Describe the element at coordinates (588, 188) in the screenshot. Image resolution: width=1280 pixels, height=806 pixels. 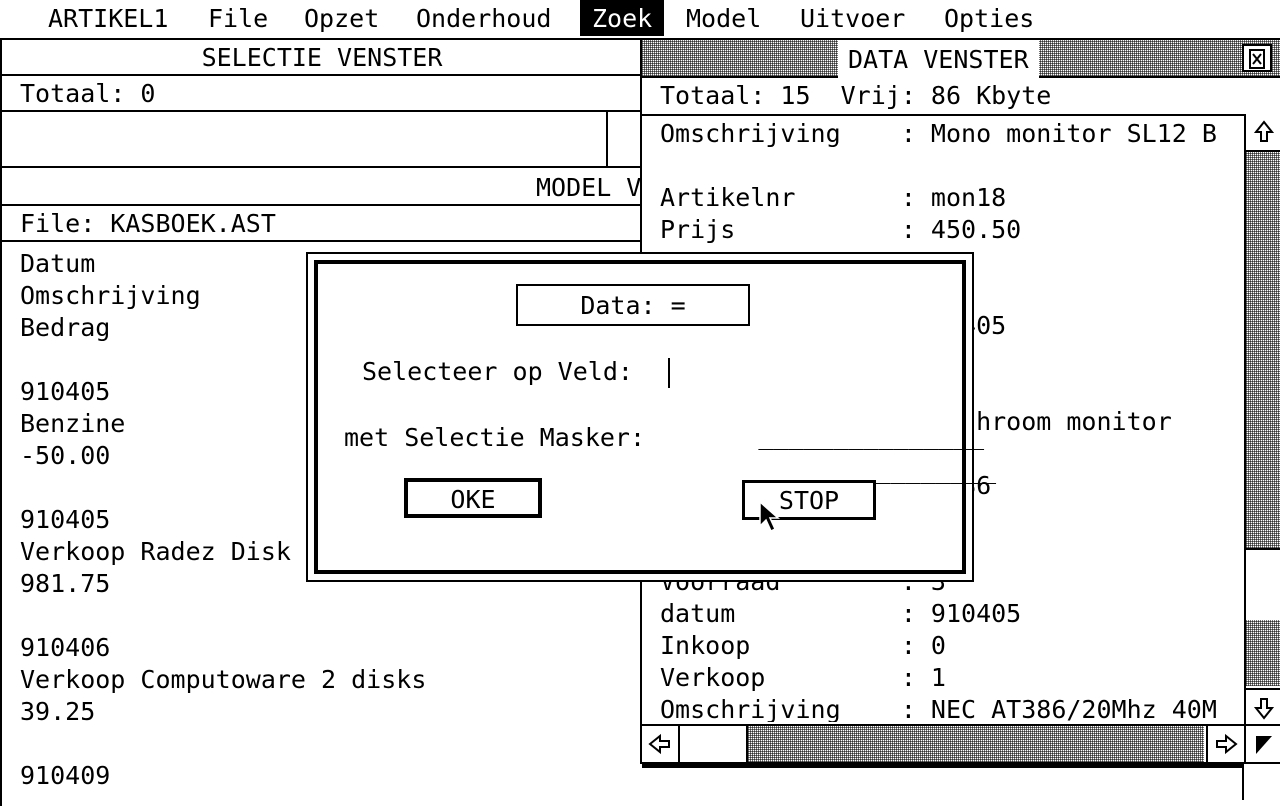
I see `model-title: MODEL V` at that location.